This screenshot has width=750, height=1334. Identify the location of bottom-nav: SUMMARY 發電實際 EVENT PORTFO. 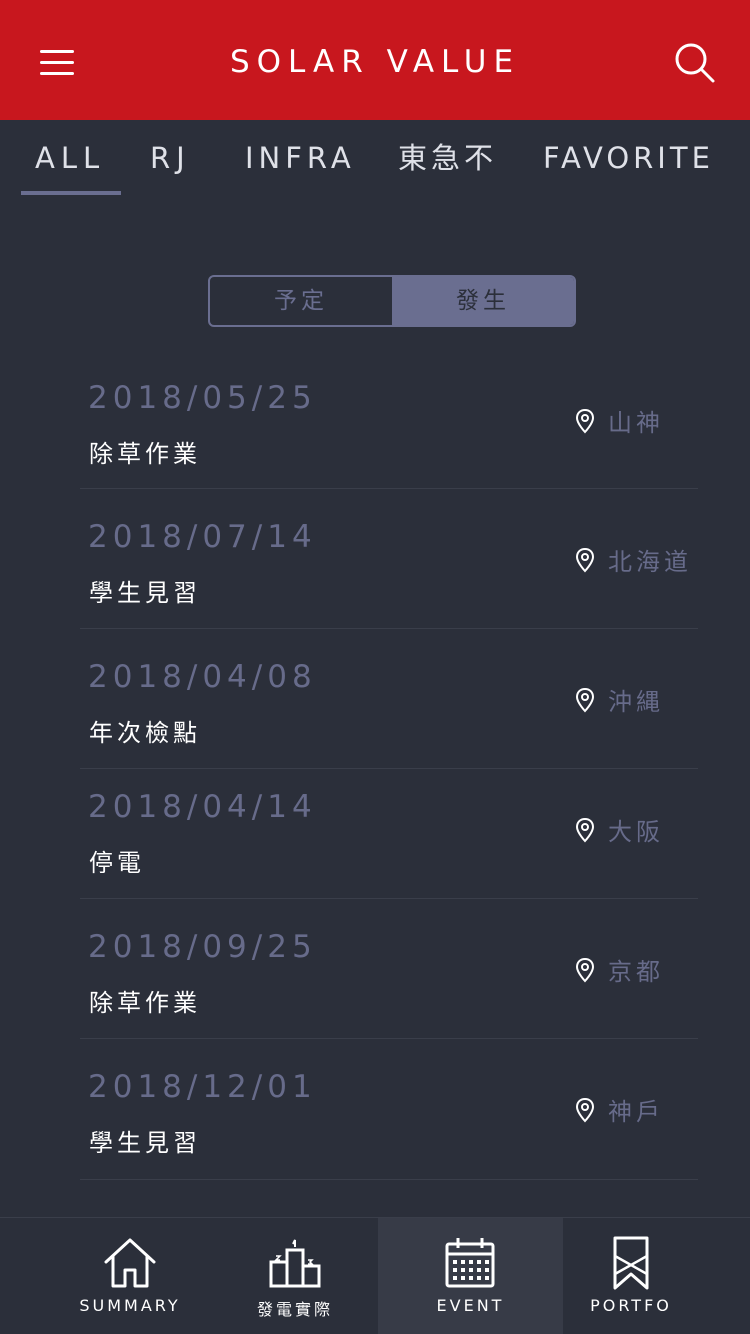
(375, 1275).